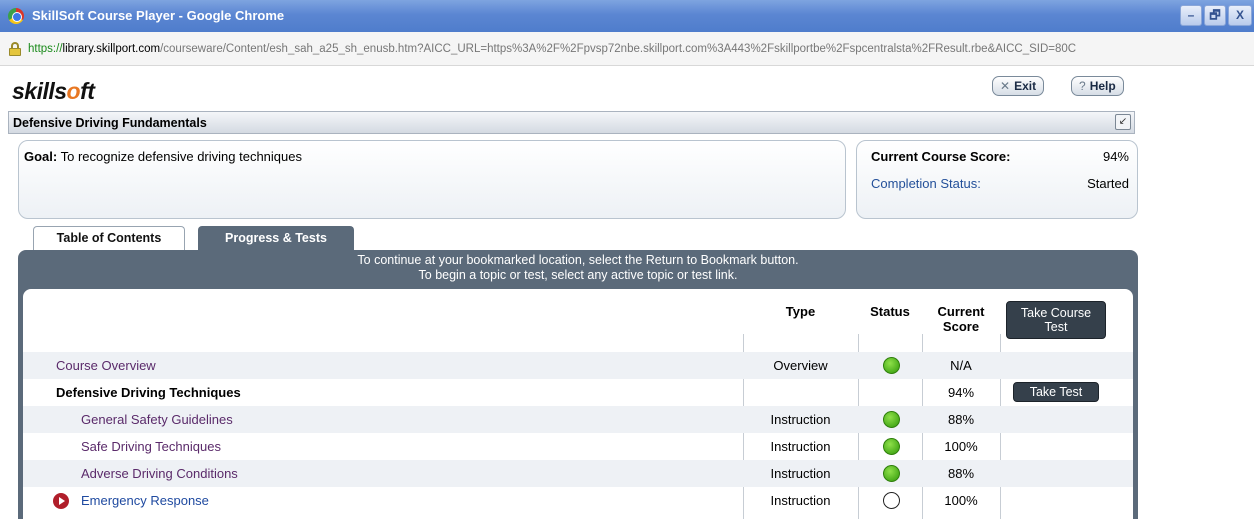 The image size is (1254, 519). Describe the element at coordinates (158, 15) in the screenshot. I see `window-title: SkillSoft Course Player - Google Chrome` at that location.